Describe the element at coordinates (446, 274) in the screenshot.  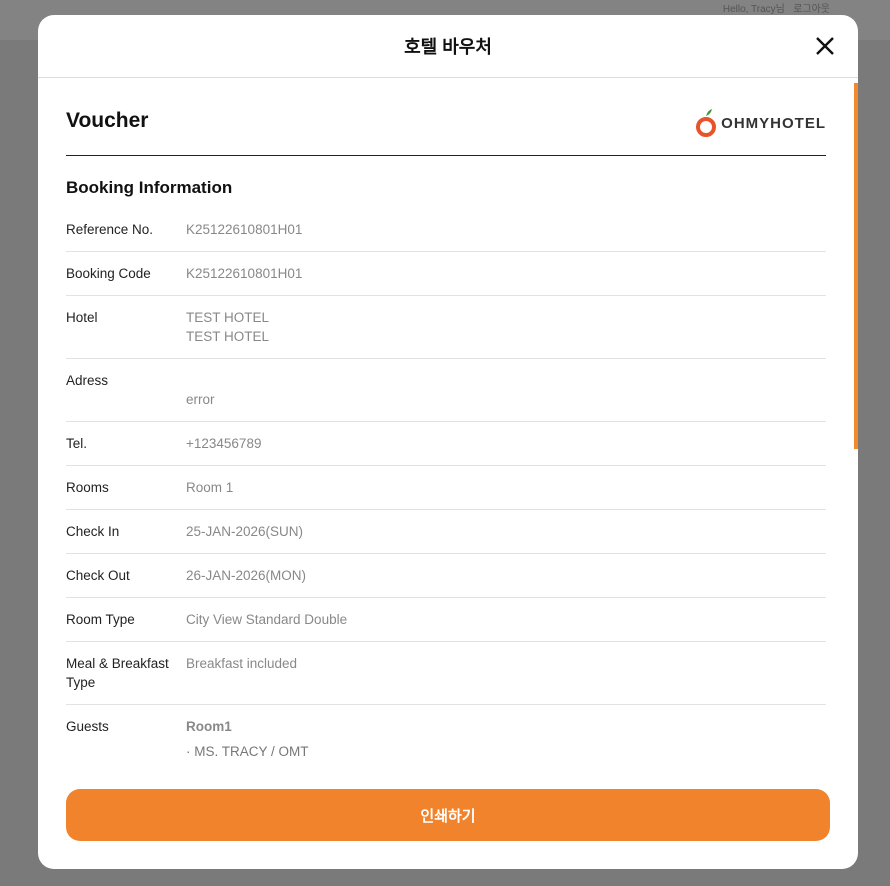
I see `table-row: Booking Code K25122610801H01` at that location.